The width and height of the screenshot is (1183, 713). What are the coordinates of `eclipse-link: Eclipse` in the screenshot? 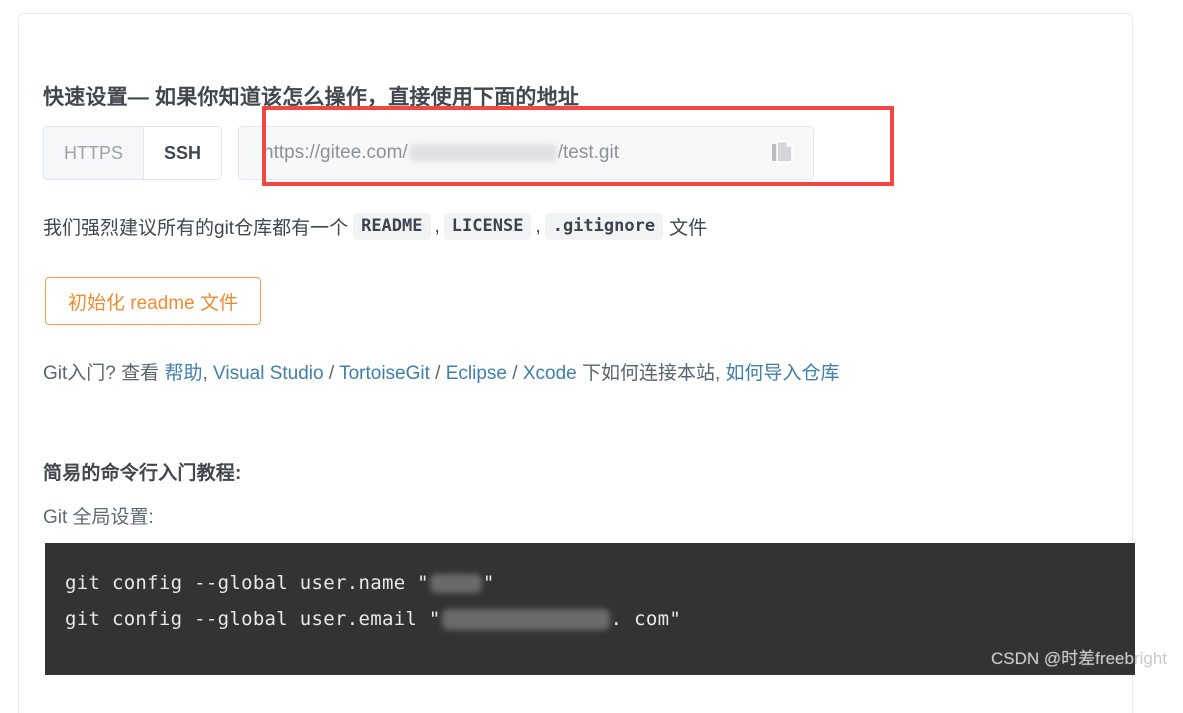 It's located at (476, 373).